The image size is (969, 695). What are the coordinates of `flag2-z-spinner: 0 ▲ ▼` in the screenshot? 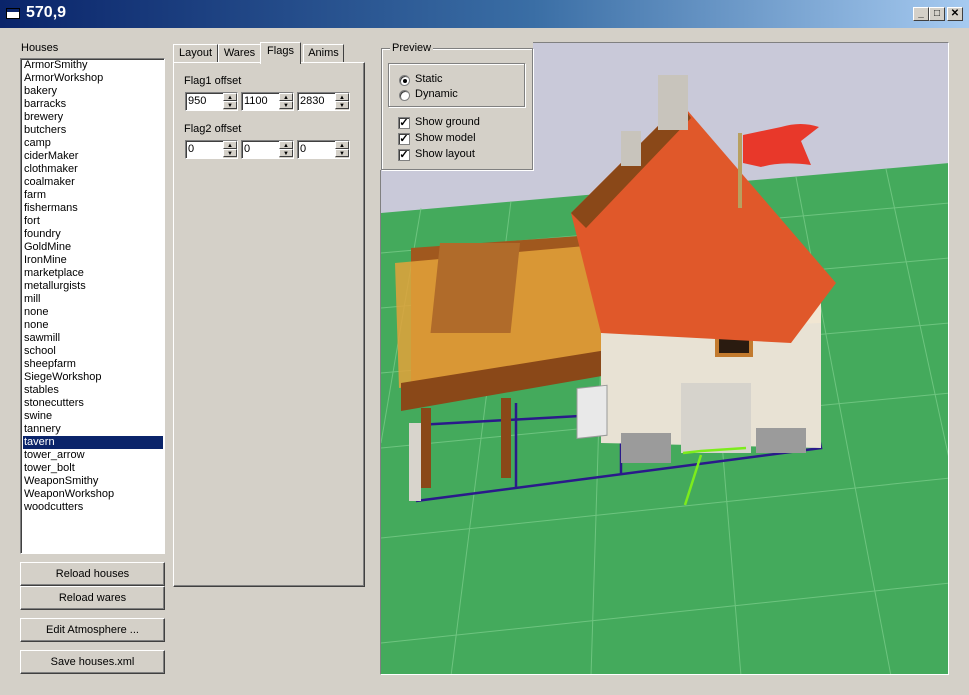 It's located at (323, 149).